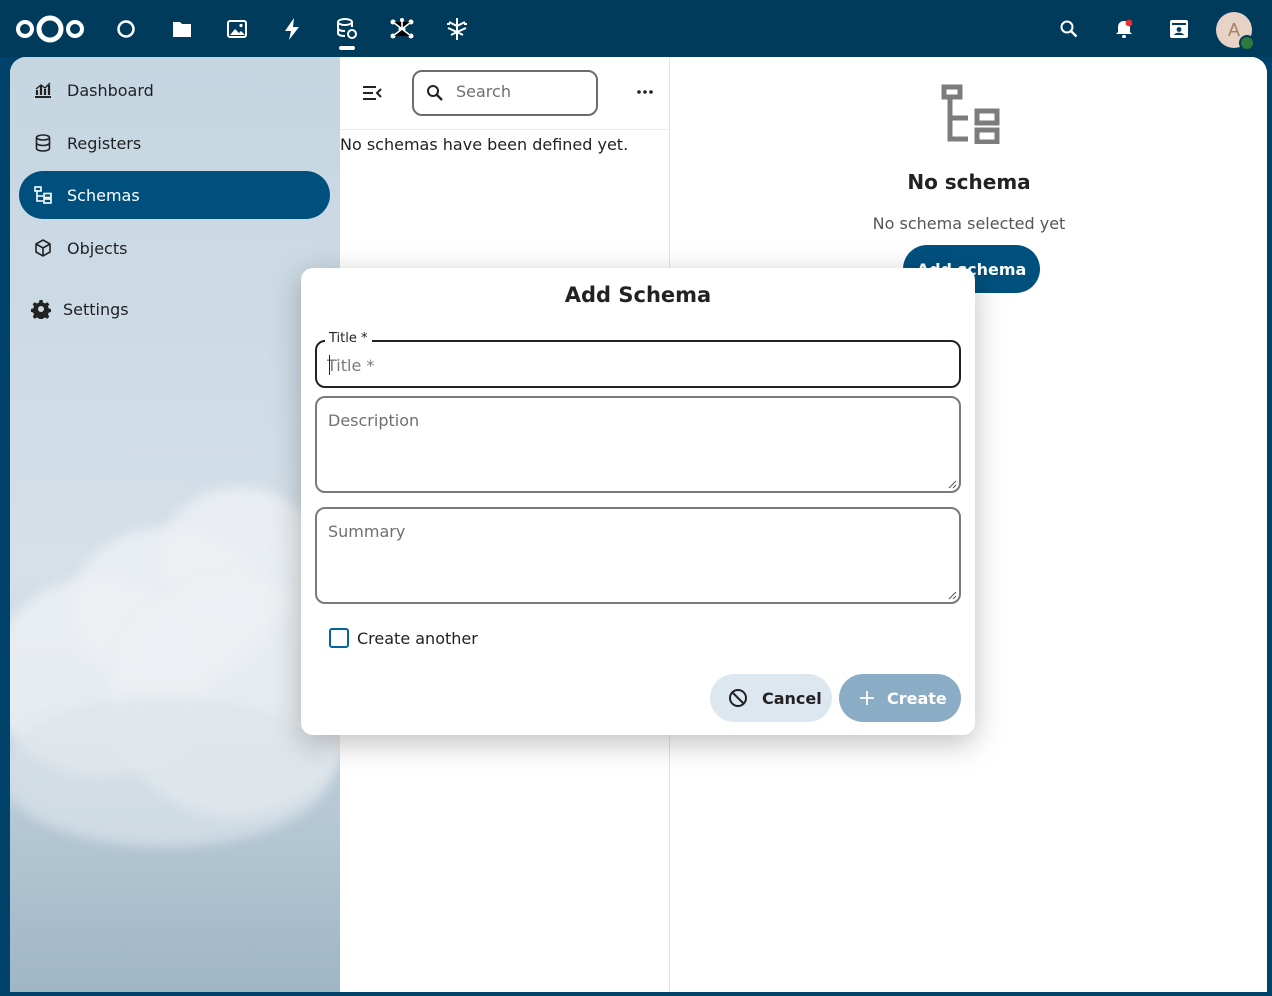 The width and height of the screenshot is (1272, 996). What do you see at coordinates (329, 365) in the screenshot?
I see `text-cursor` at bounding box center [329, 365].